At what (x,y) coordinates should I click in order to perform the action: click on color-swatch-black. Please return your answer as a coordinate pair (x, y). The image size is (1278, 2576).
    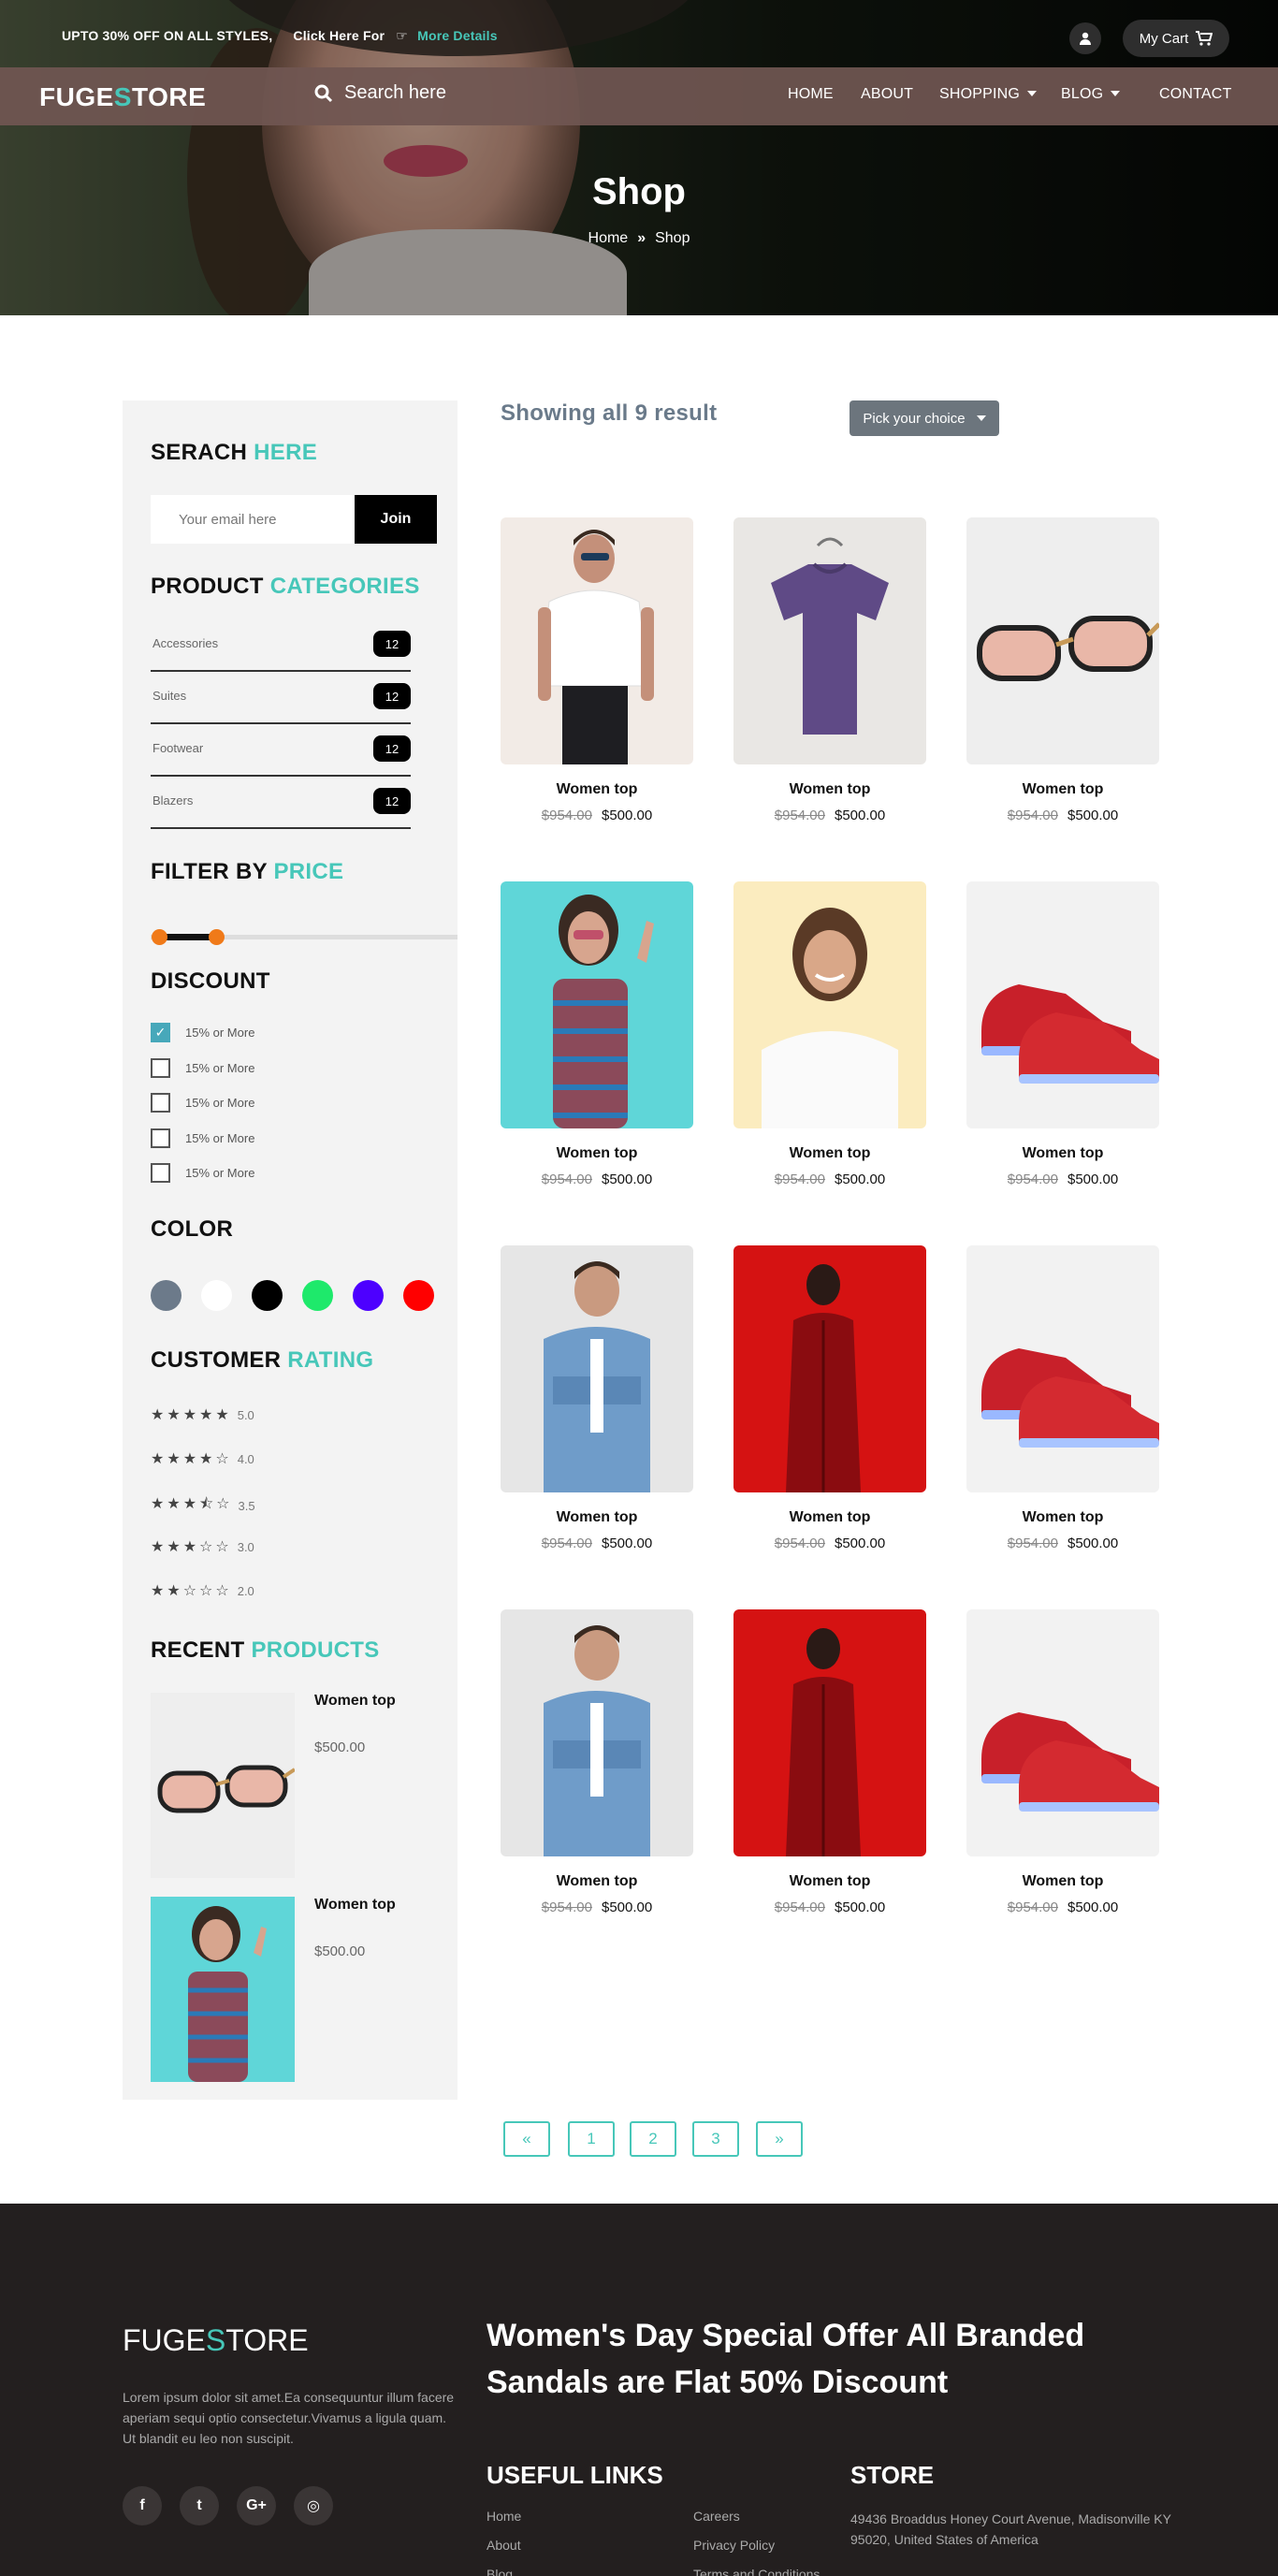
    Looking at the image, I should click on (267, 1295).